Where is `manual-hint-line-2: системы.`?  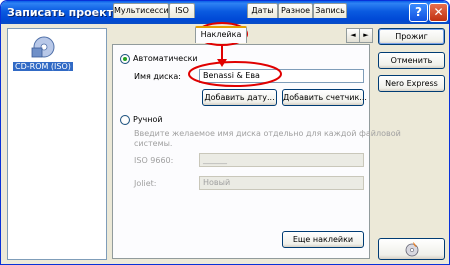 manual-hint-line-2: системы. is located at coordinates (153, 143).